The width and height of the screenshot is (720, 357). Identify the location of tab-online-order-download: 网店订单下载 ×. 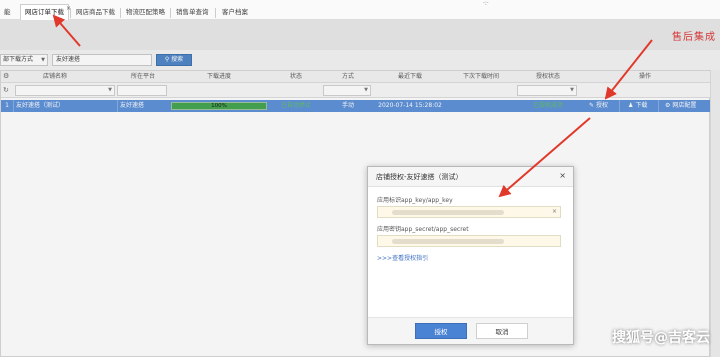
(45, 12).